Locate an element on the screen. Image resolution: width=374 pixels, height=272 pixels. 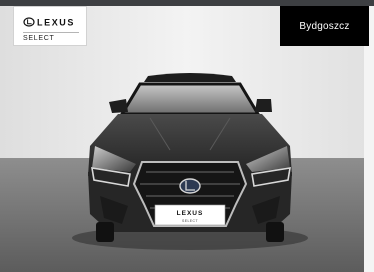
right-mirror is located at coordinates (263, 105).